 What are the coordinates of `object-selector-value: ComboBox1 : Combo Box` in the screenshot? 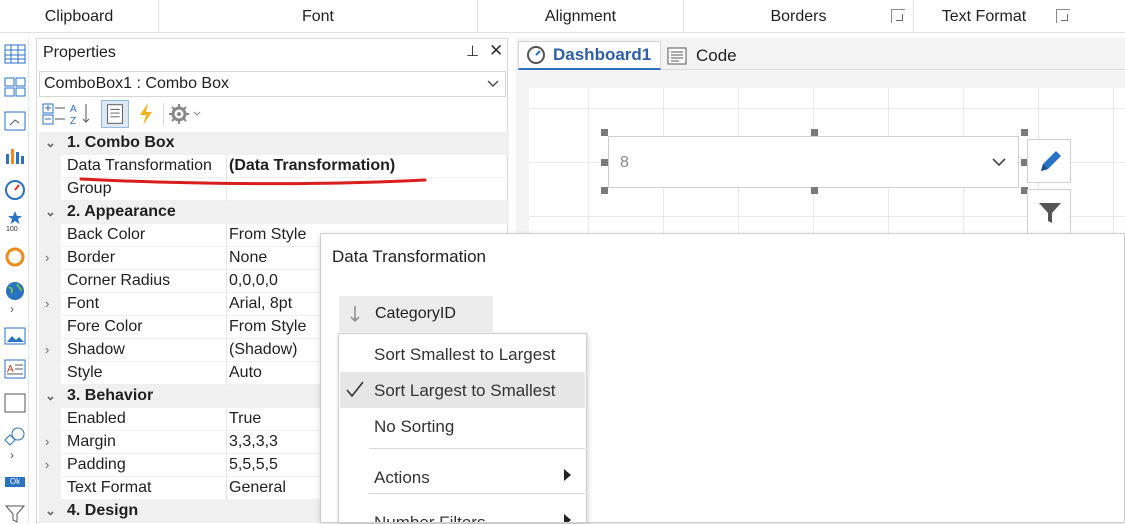 It's located at (136, 83).